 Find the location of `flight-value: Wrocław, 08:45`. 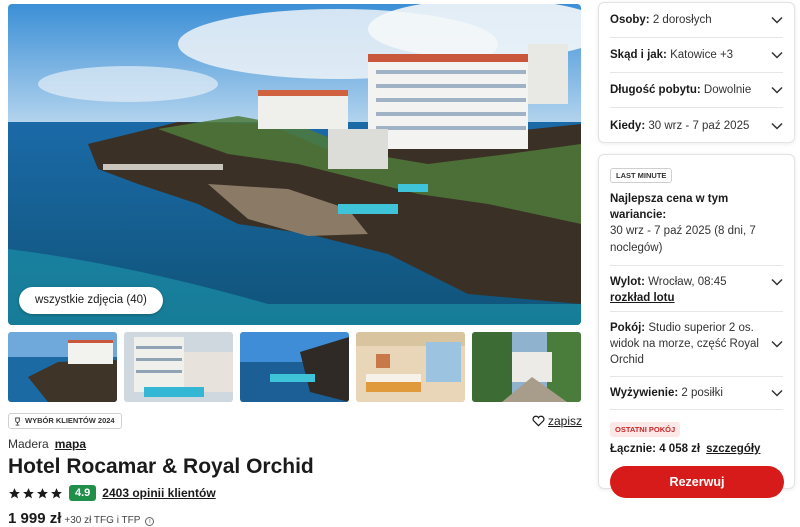

flight-value: Wrocław, 08:45 is located at coordinates (687, 282).